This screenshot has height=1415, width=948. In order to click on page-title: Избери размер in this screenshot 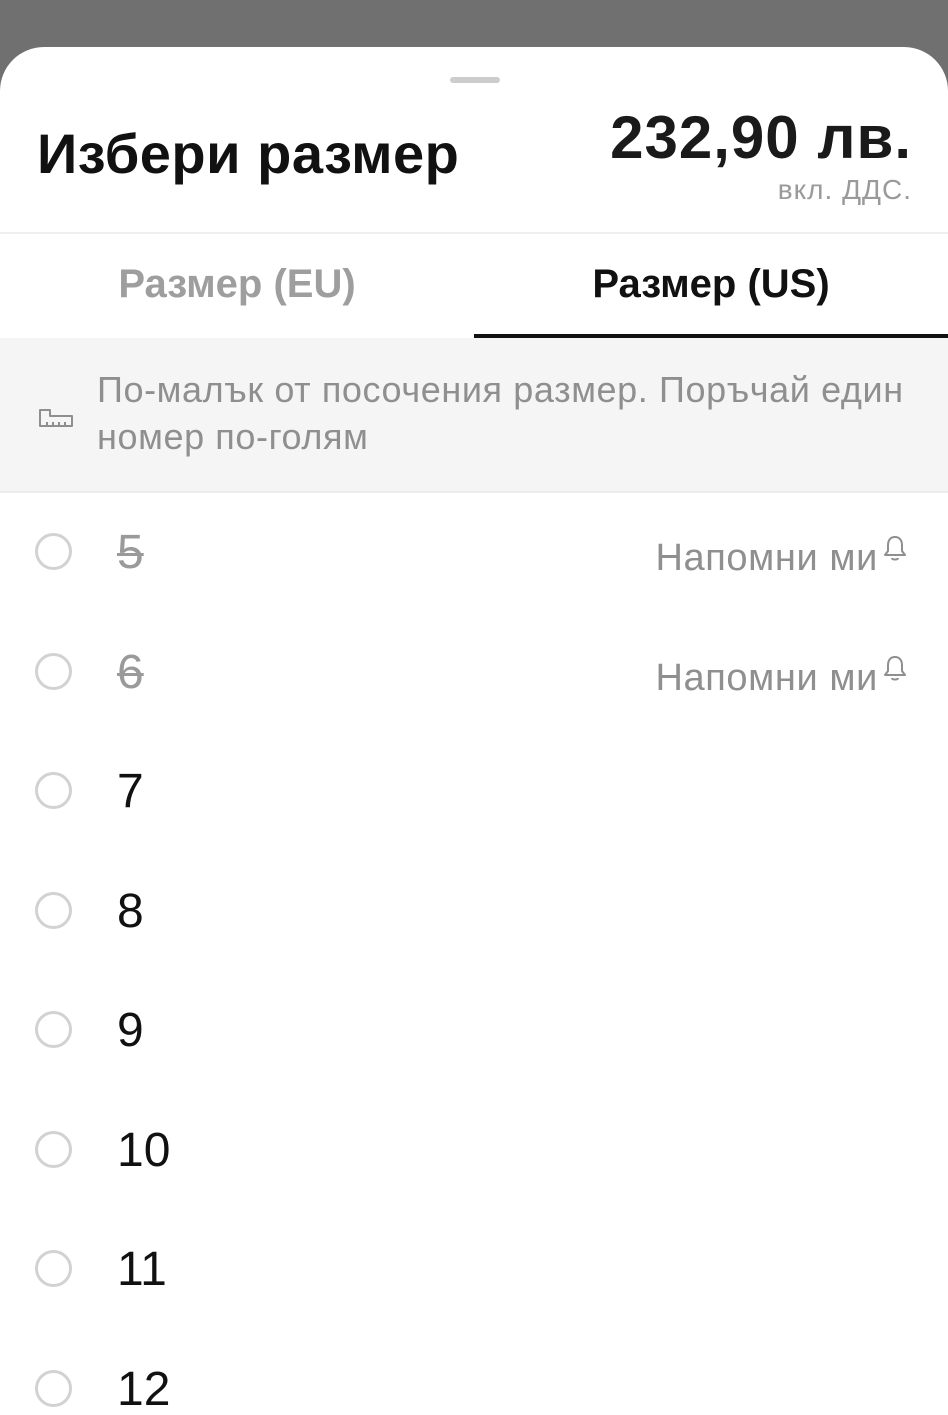, I will do `click(248, 153)`.